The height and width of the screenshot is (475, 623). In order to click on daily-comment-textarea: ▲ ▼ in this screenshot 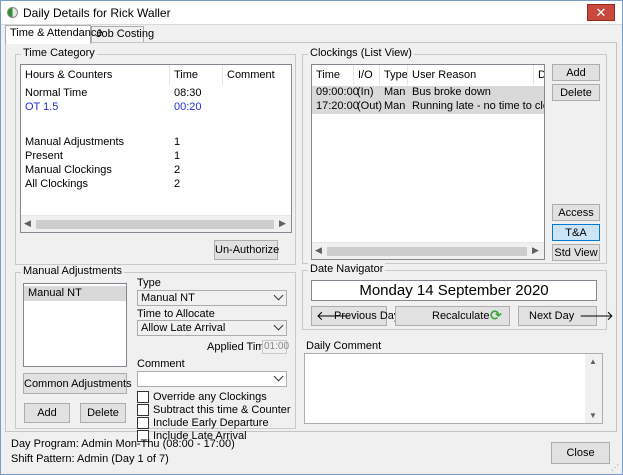, I will do `click(453, 388)`.